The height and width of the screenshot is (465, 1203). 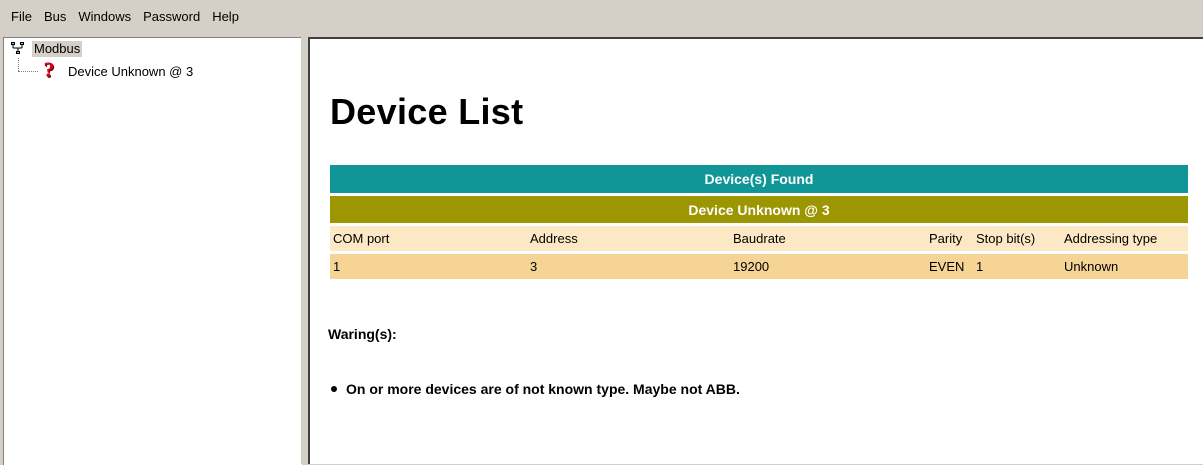 I want to click on column-header-com-port: COM port, so click(x=428, y=238).